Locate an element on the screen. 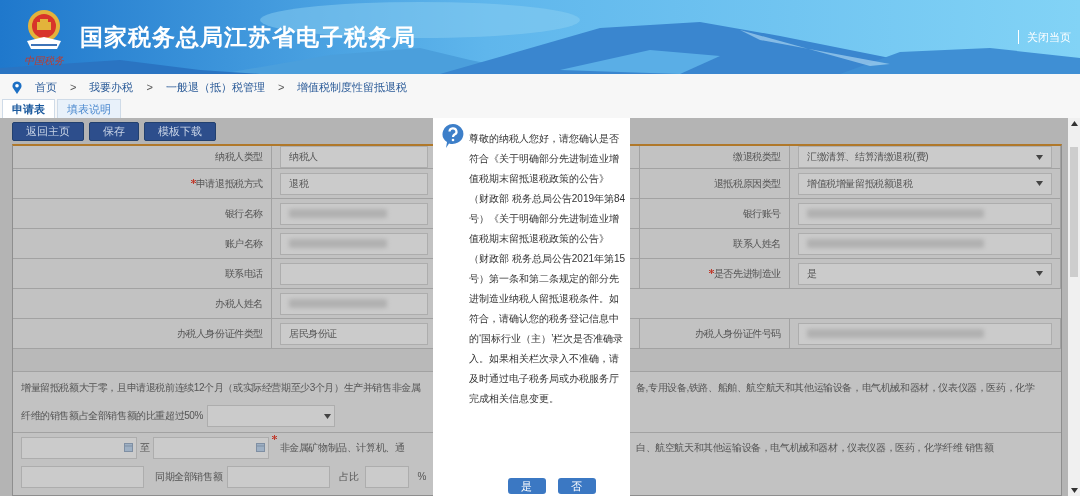  toolbar-button: 保存 is located at coordinates (114, 131).